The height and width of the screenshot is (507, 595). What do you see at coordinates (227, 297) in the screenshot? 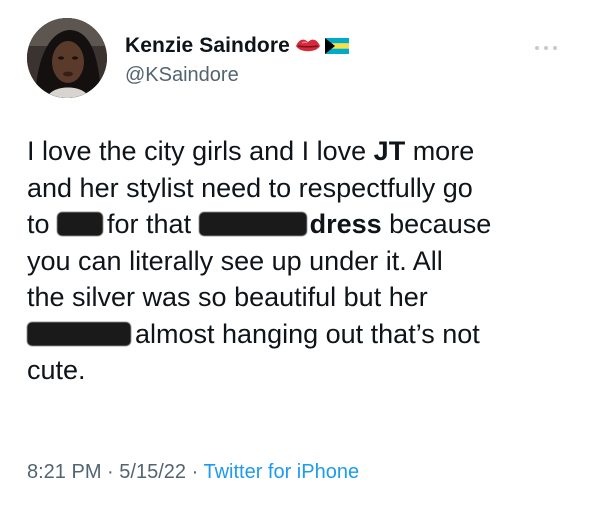
I see `tweet-line-5: the silver was so beautiful but her` at bounding box center [227, 297].